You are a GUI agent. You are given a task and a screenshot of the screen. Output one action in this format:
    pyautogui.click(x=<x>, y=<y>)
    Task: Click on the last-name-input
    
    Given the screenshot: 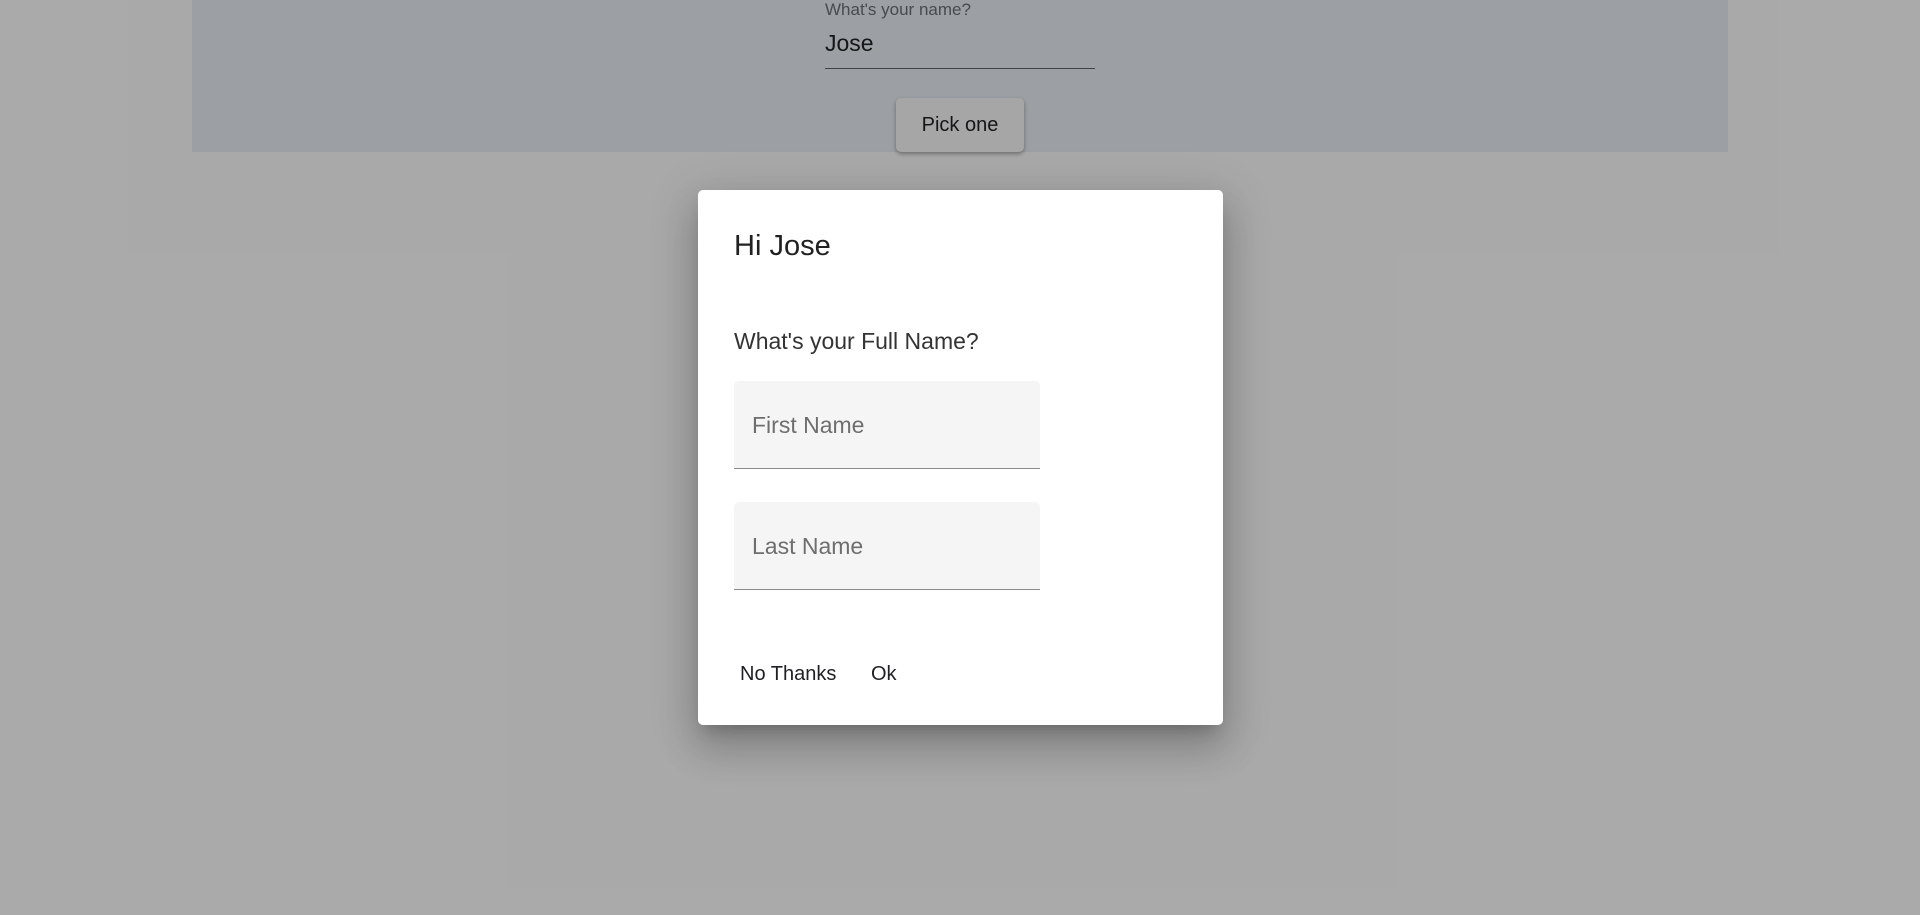 What is the action you would take?
    pyautogui.click(x=887, y=546)
    